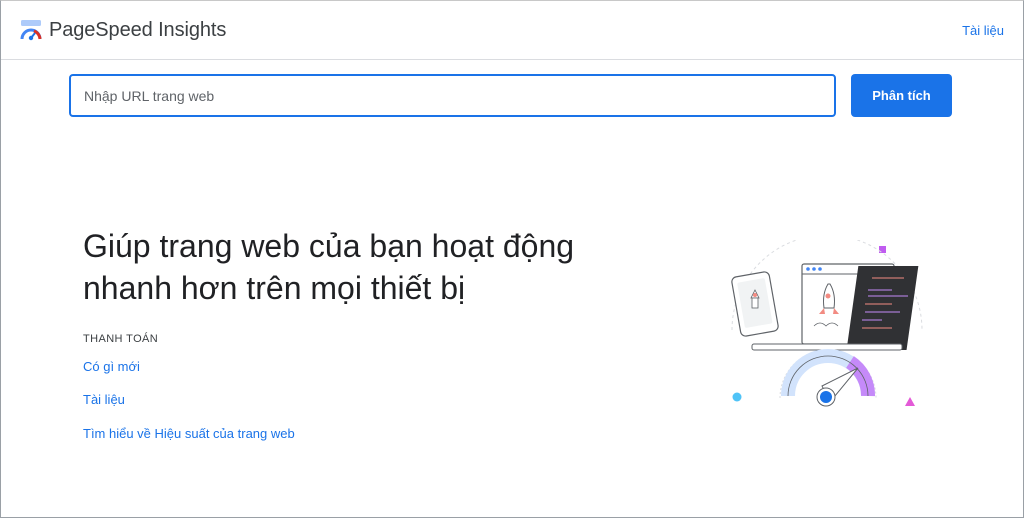  I want to click on whats-new-link: Có gì mới, so click(111, 366).